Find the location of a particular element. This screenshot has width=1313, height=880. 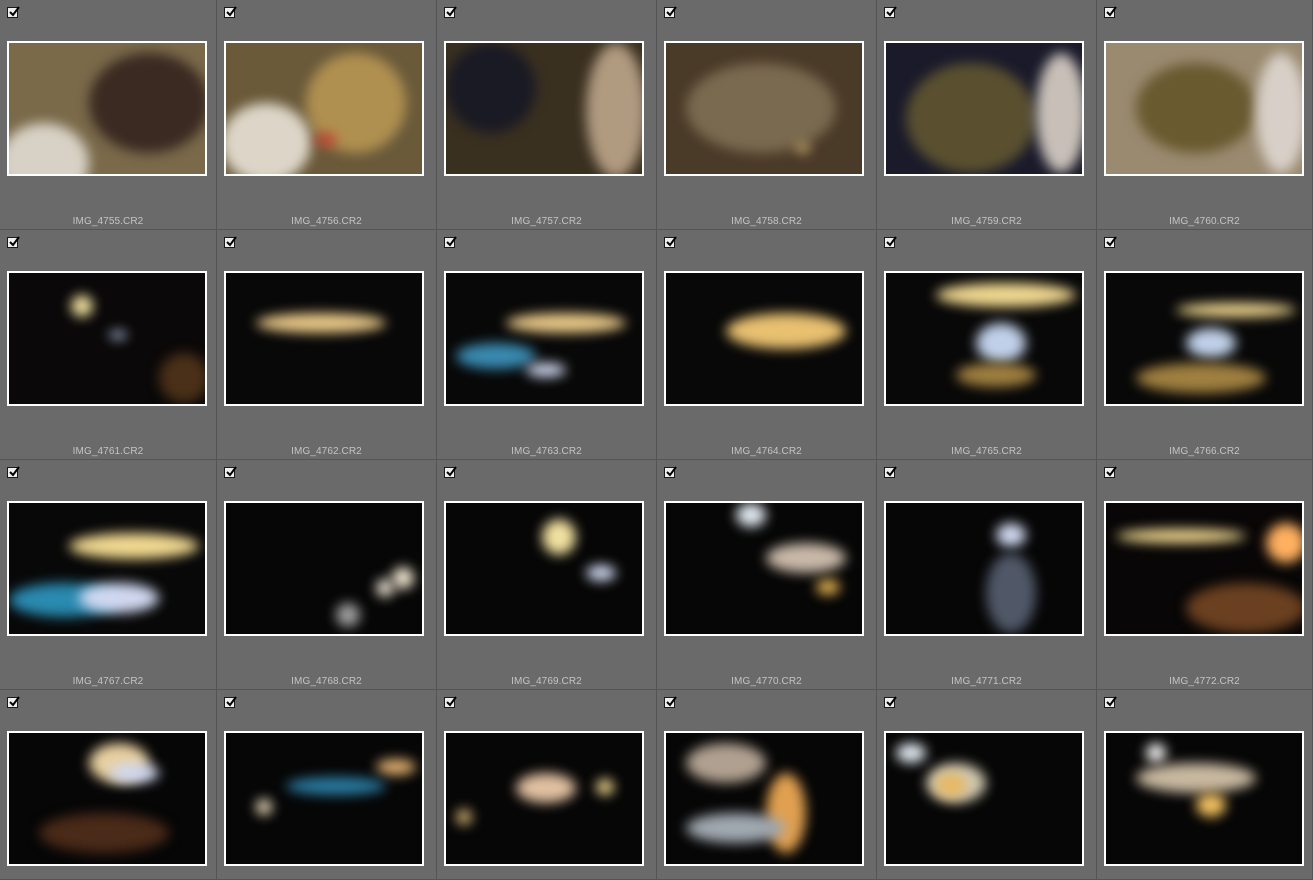

thumbnail-cell: IMG_4768.CR2 is located at coordinates (327, 575).